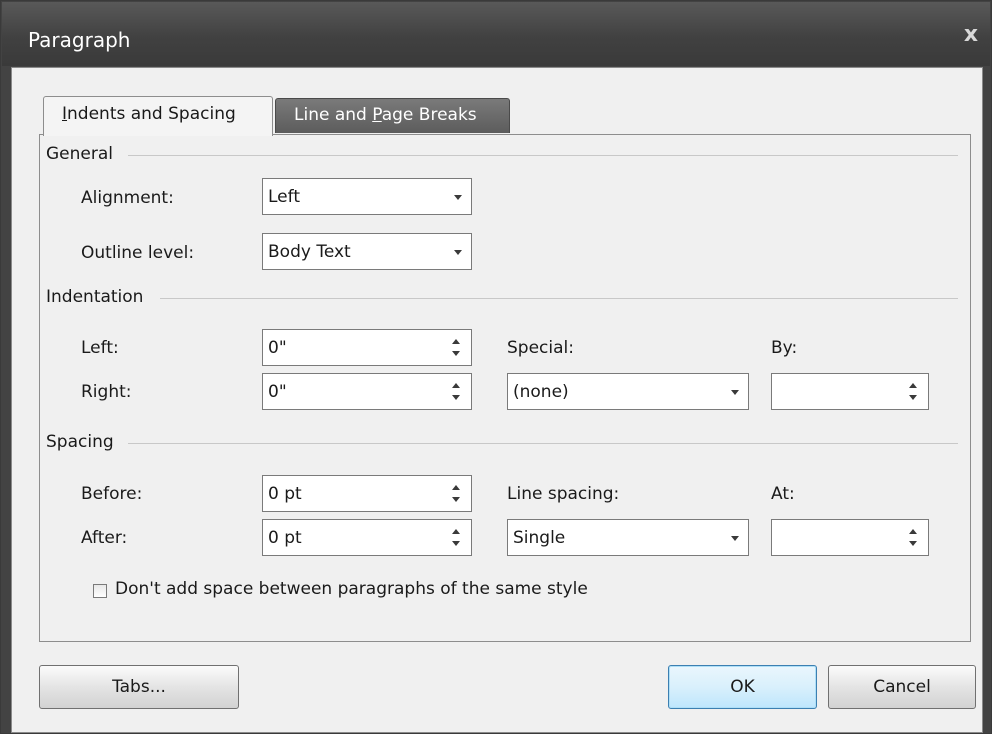 The width and height of the screenshot is (992, 734). Describe the element at coordinates (367, 196) in the screenshot. I see `alignment-select: Left` at that location.